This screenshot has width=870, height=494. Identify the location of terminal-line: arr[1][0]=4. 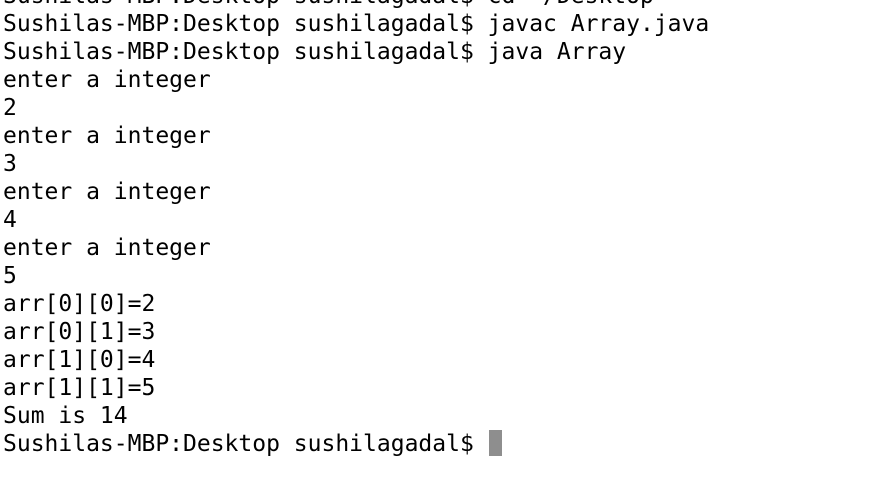
(79, 360).